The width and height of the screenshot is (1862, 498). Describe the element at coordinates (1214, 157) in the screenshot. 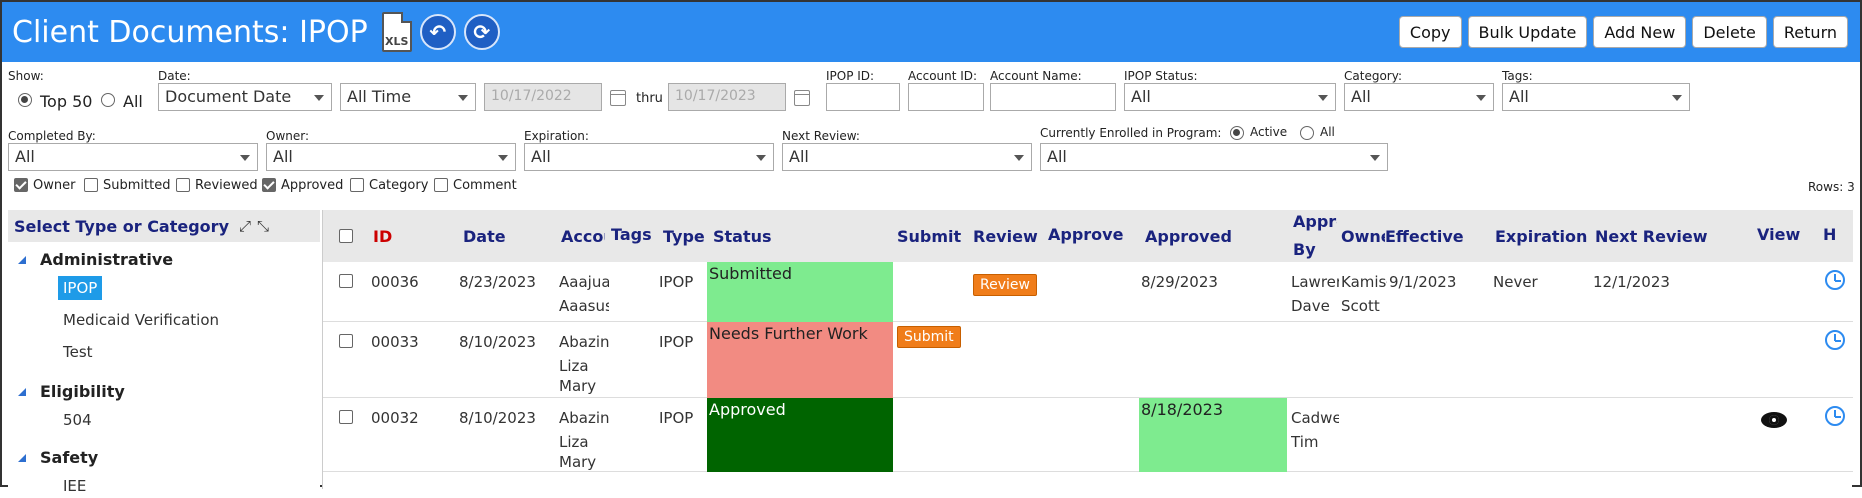

I see `enrolled-select: All` at that location.